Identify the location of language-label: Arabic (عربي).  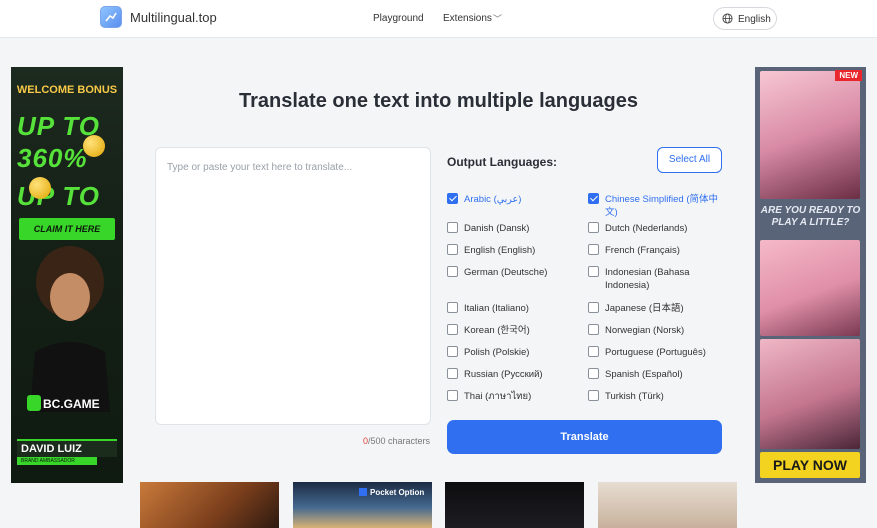
(493, 199).